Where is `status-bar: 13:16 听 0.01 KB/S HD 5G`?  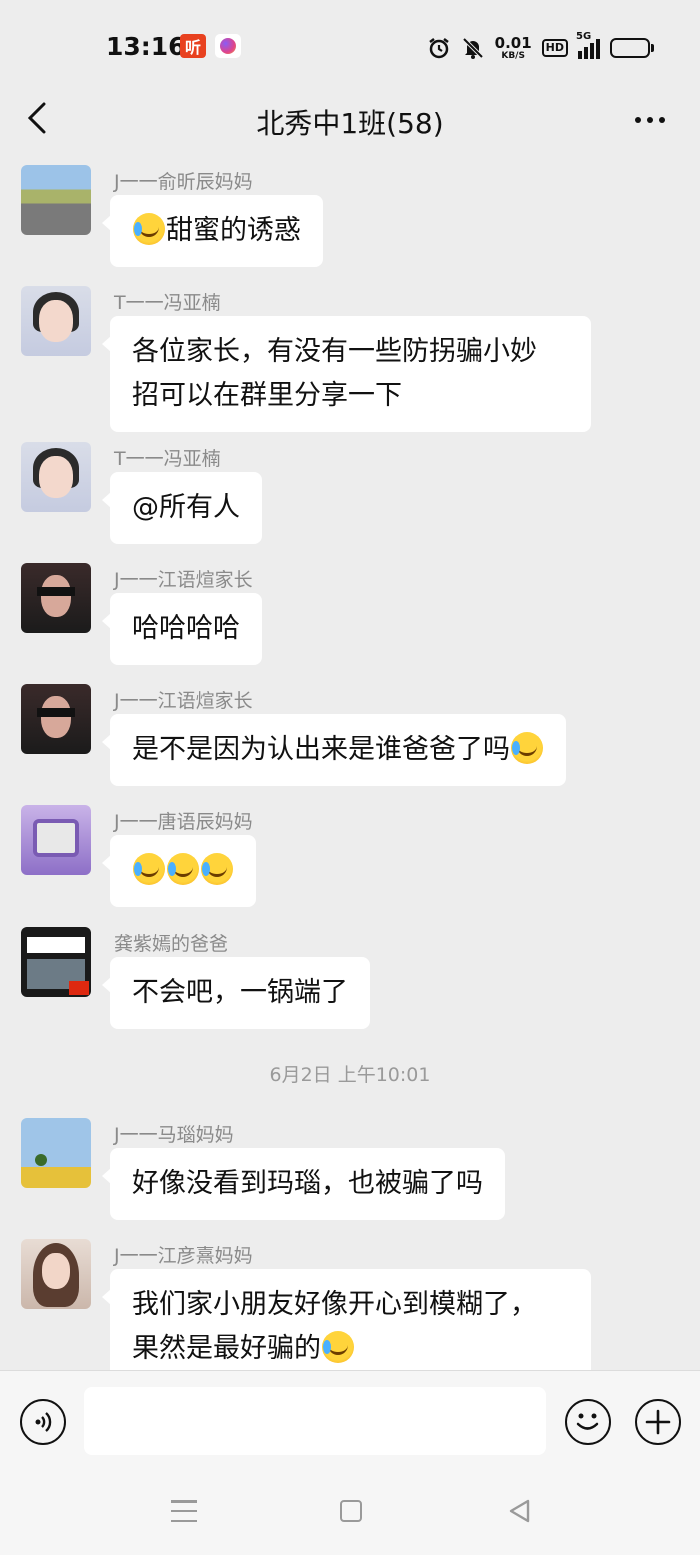 status-bar: 13:16 听 0.01 KB/S HD 5G is located at coordinates (350, 46).